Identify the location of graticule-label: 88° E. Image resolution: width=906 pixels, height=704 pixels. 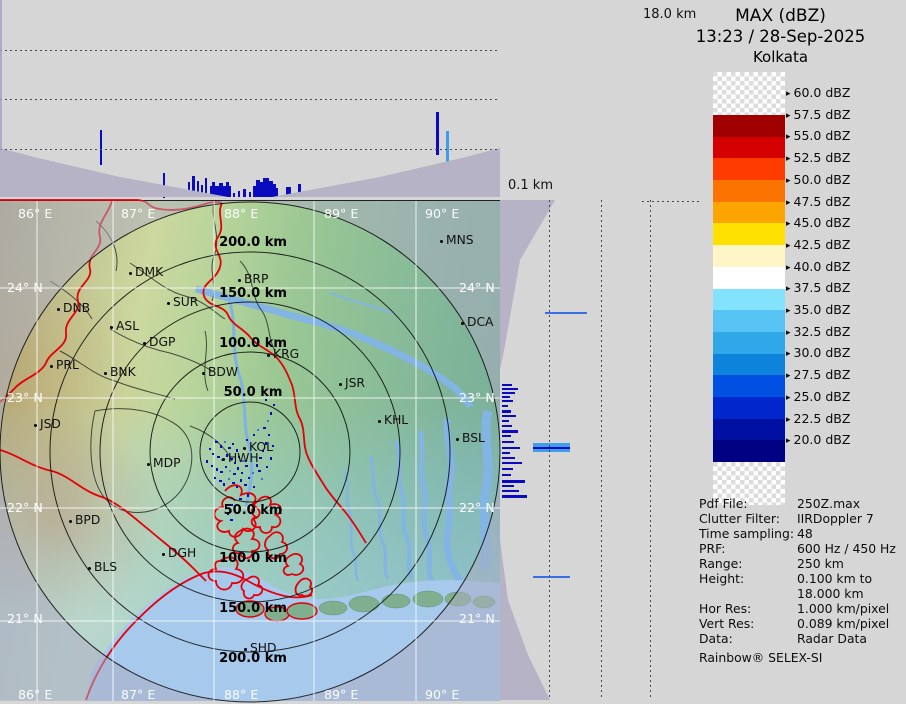
(241, 213).